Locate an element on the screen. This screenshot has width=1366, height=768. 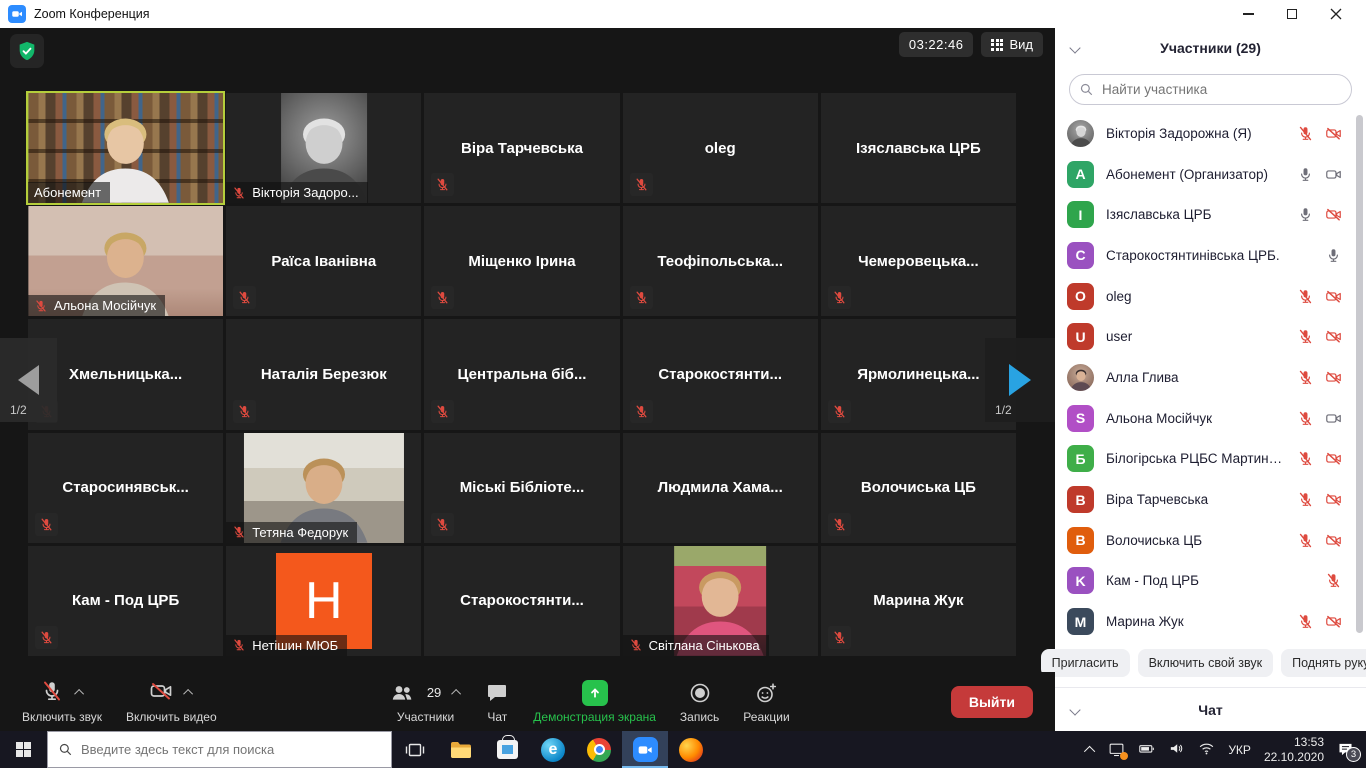
title-bar: Zoom Конференция is located at coordinates (683, 14).